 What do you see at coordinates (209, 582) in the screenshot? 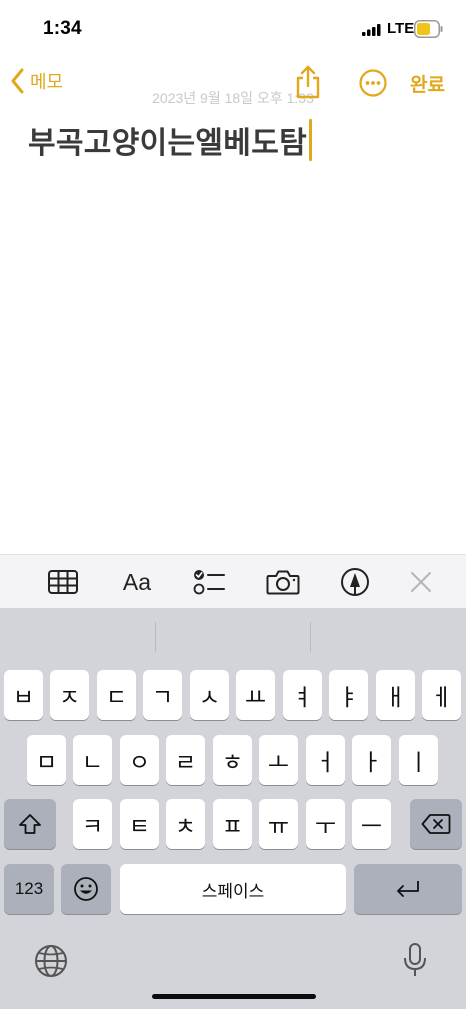
I see `checklist-icon` at bounding box center [209, 582].